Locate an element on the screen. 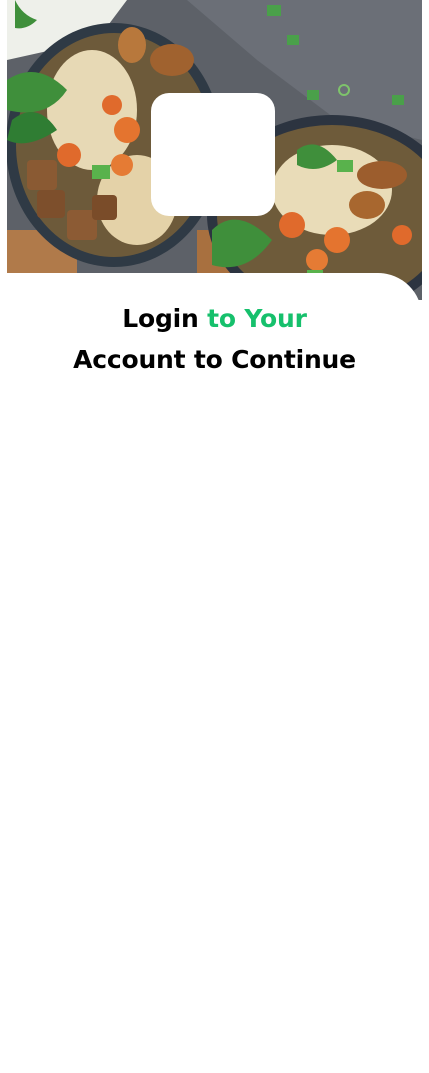  login-title-line1: Login to Your is located at coordinates (214, 318).